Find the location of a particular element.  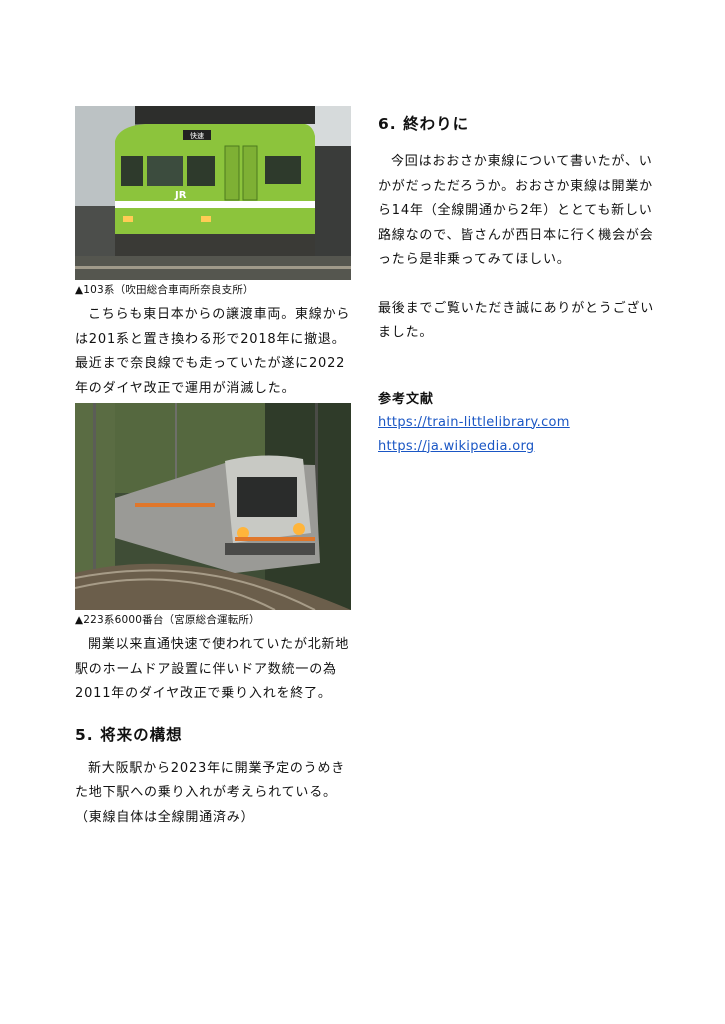

jr-logo-text: JR is located at coordinates (180, 195).